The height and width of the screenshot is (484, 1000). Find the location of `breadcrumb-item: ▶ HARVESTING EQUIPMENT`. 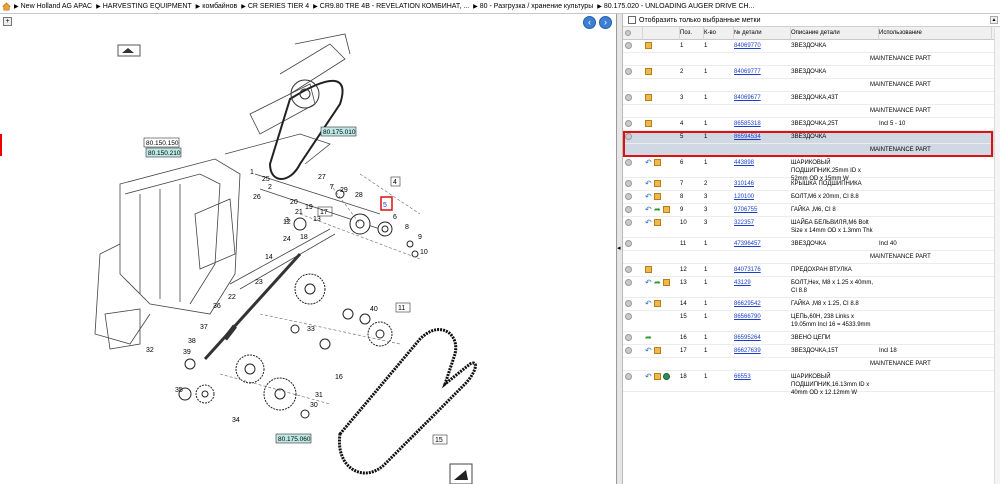

breadcrumb-item: ▶ HARVESTING EQUIPMENT is located at coordinates (144, 6).